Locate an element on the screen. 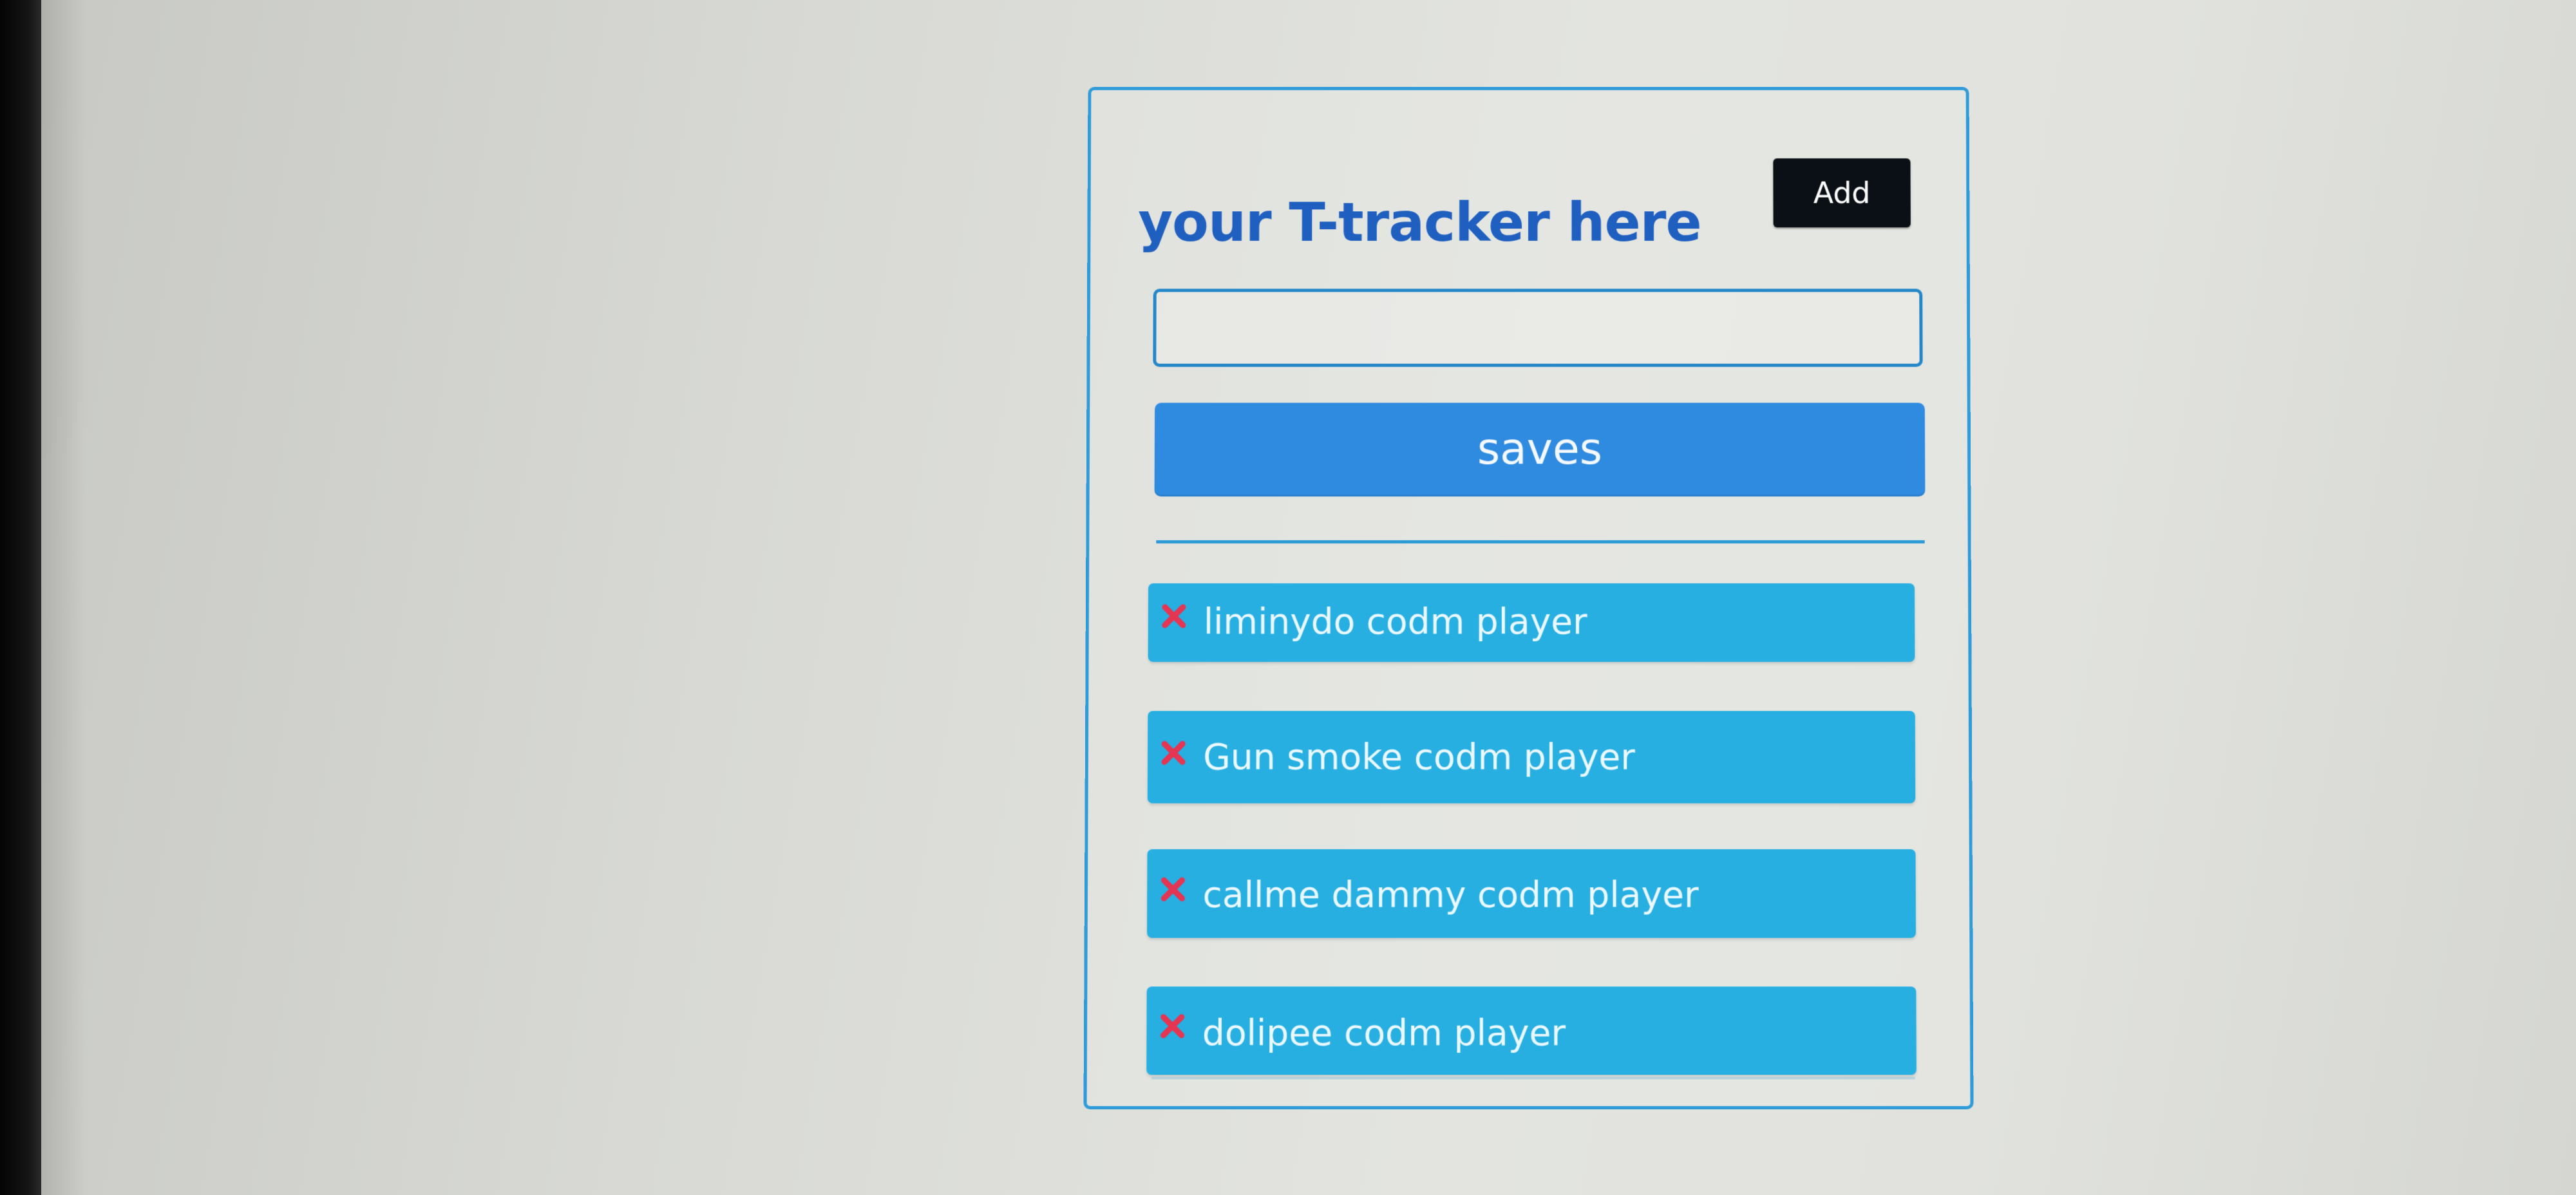  page-title: your T-tracker here is located at coordinates (1419, 222).